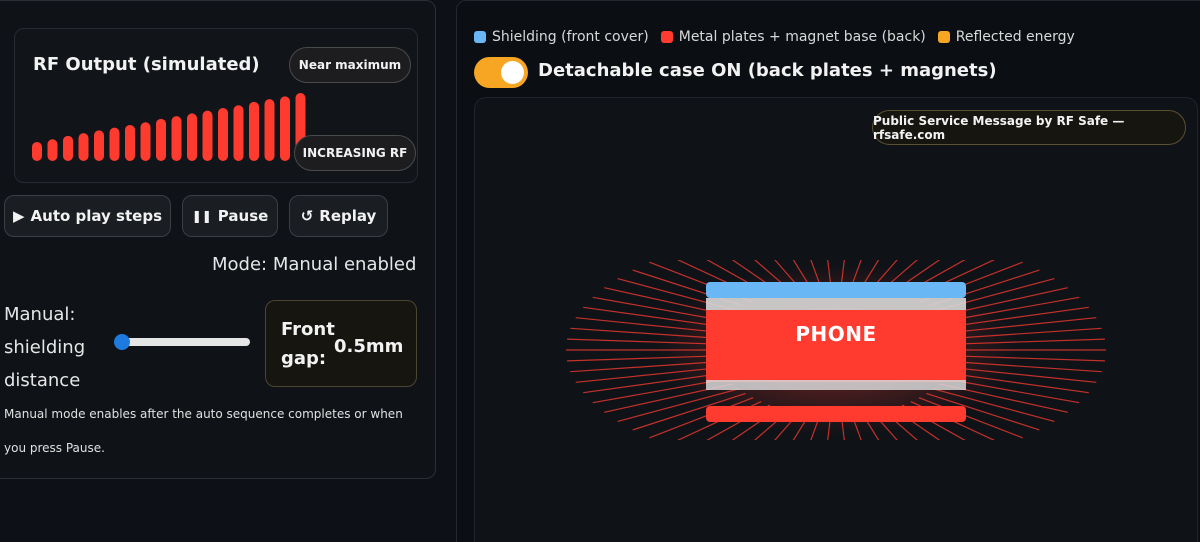 This screenshot has height=542, width=1200. What do you see at coordinates (146, 64) in the screenshot?
I see `rf-output-title: RF Output (simulated)` at bounding box center [146, 64].